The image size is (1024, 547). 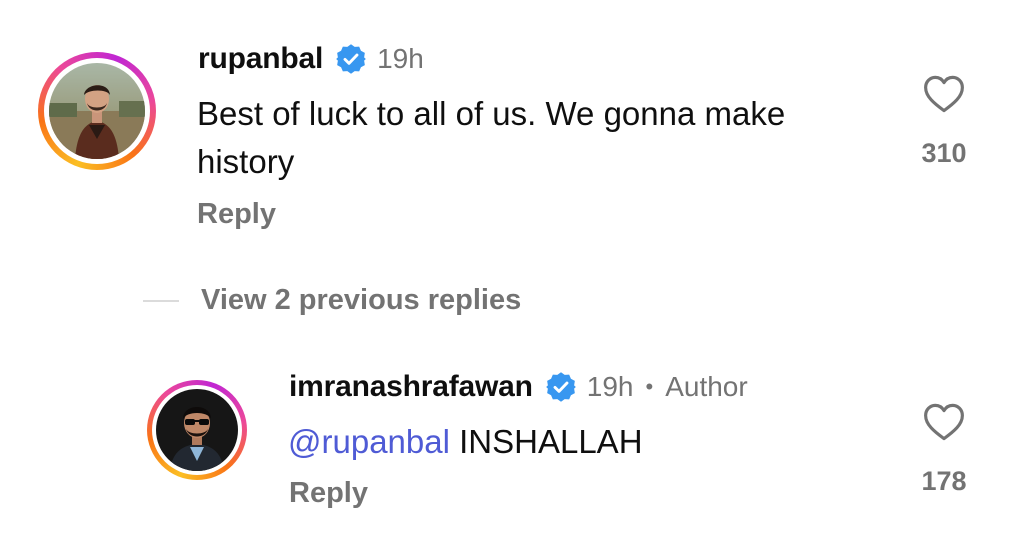 What do you see at coordinates (361, 300) in the screenshot?
I see `view-replies-label: View 2 previous replies` at bounding box center [361, 300].